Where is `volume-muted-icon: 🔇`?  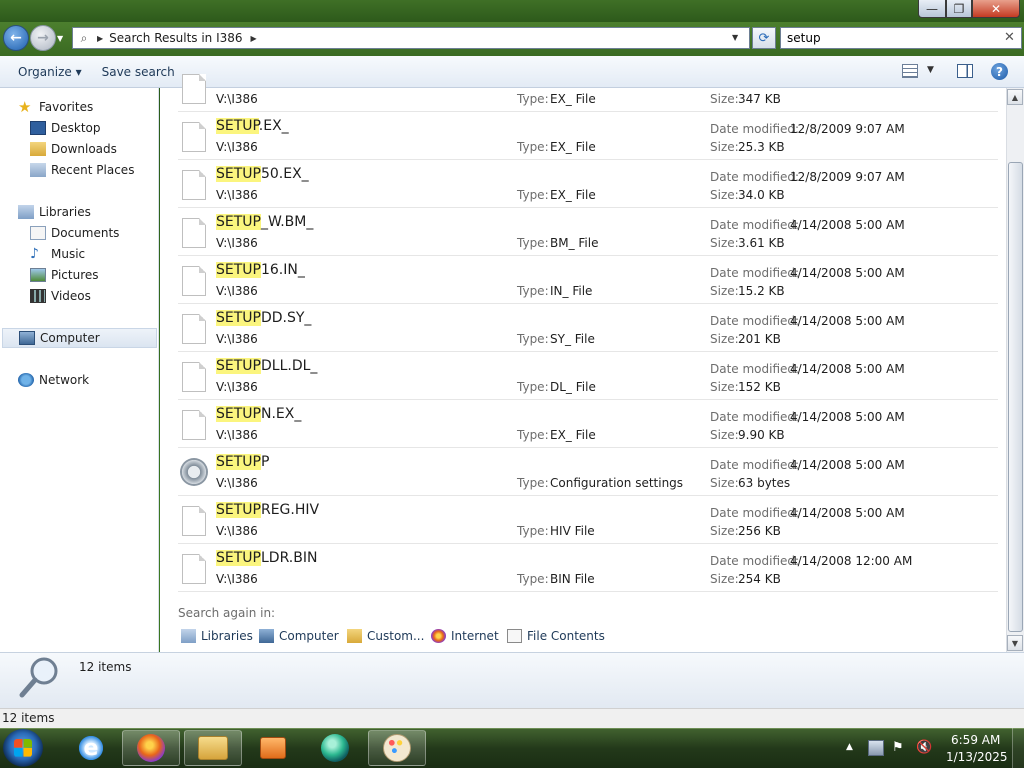
volume-muted-icon: 🔇 is located at coordinates (924, 748).